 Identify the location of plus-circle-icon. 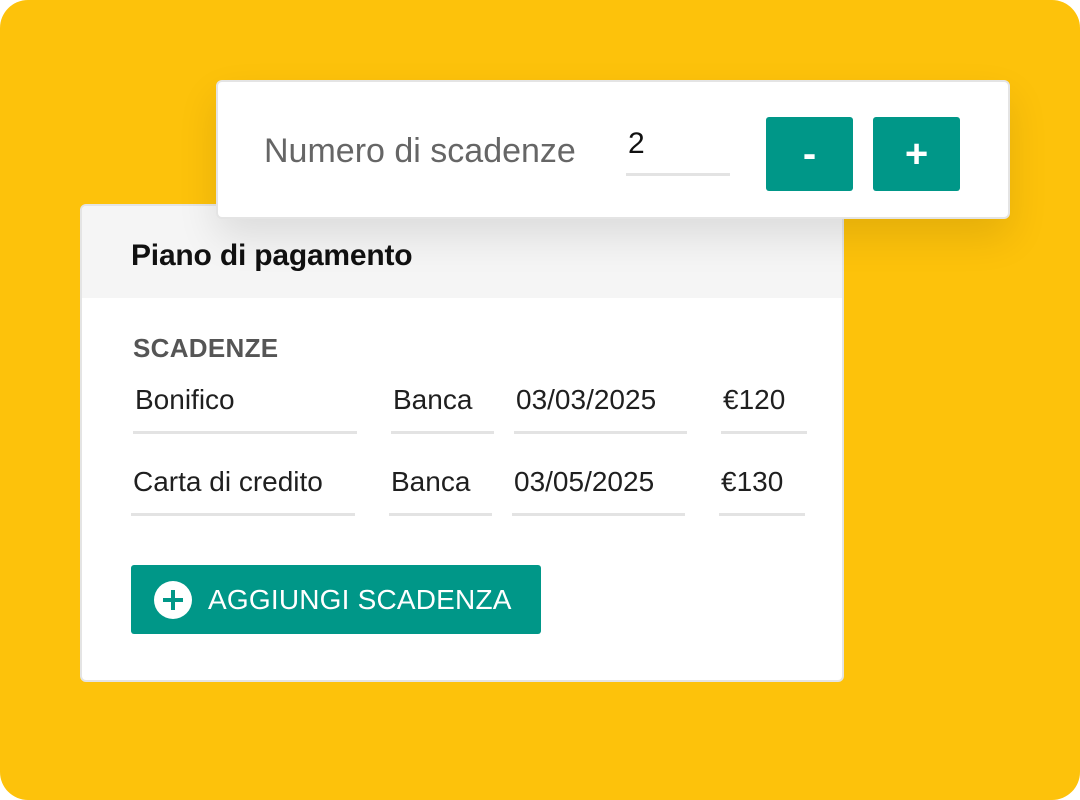
(173, 599).